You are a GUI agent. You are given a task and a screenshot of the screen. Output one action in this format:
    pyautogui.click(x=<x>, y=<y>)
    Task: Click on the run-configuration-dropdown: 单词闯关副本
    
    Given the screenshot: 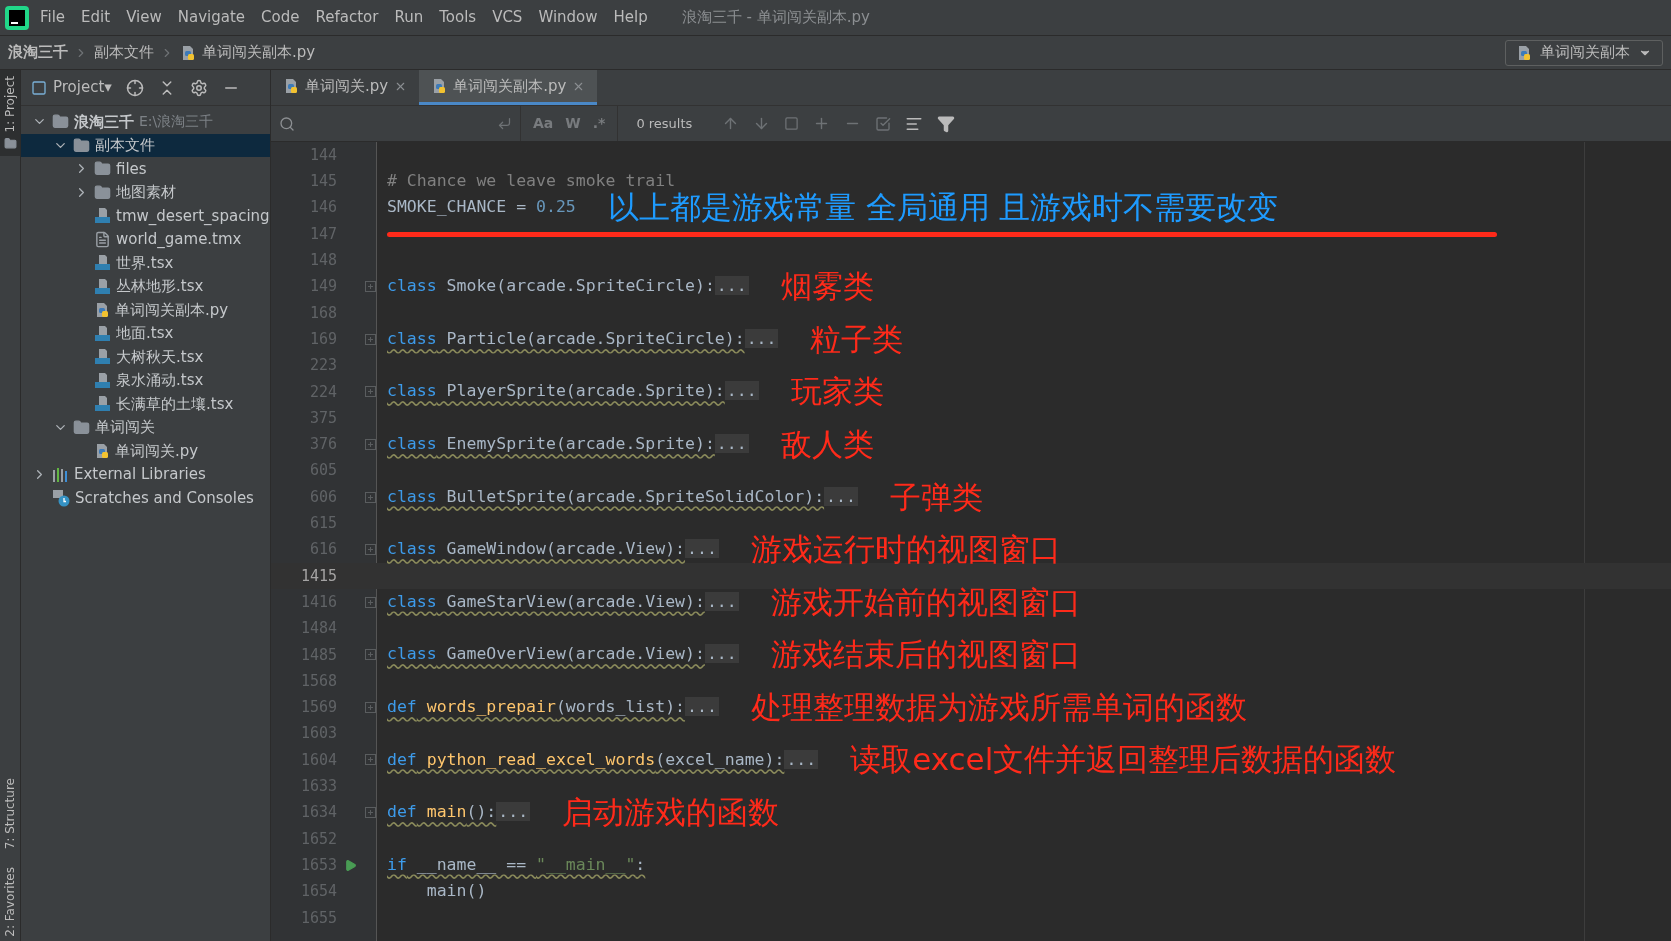 What is the action you would take?
    pyautogui.click(x=1584, y=52)
    